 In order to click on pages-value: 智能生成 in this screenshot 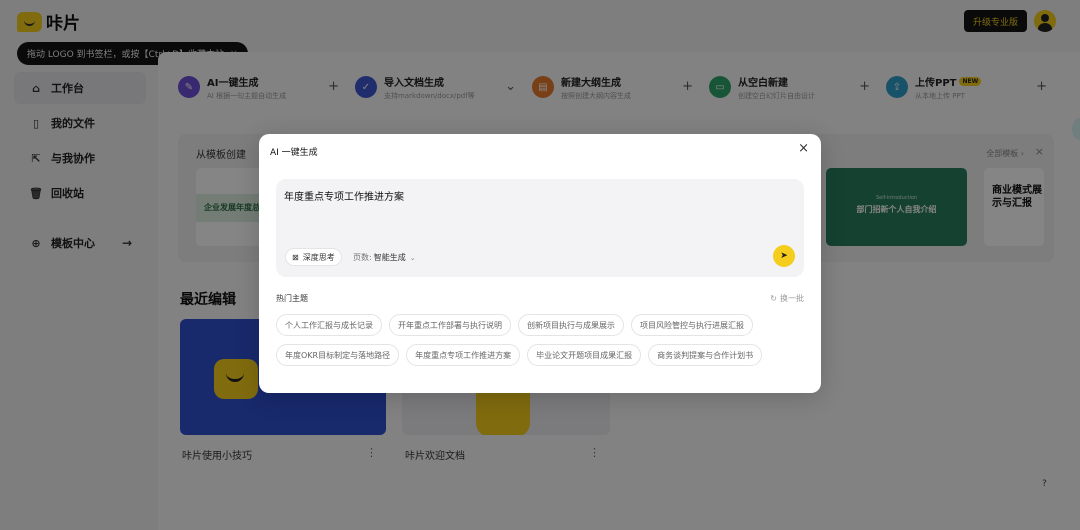, I will do `click(389, 257)`.